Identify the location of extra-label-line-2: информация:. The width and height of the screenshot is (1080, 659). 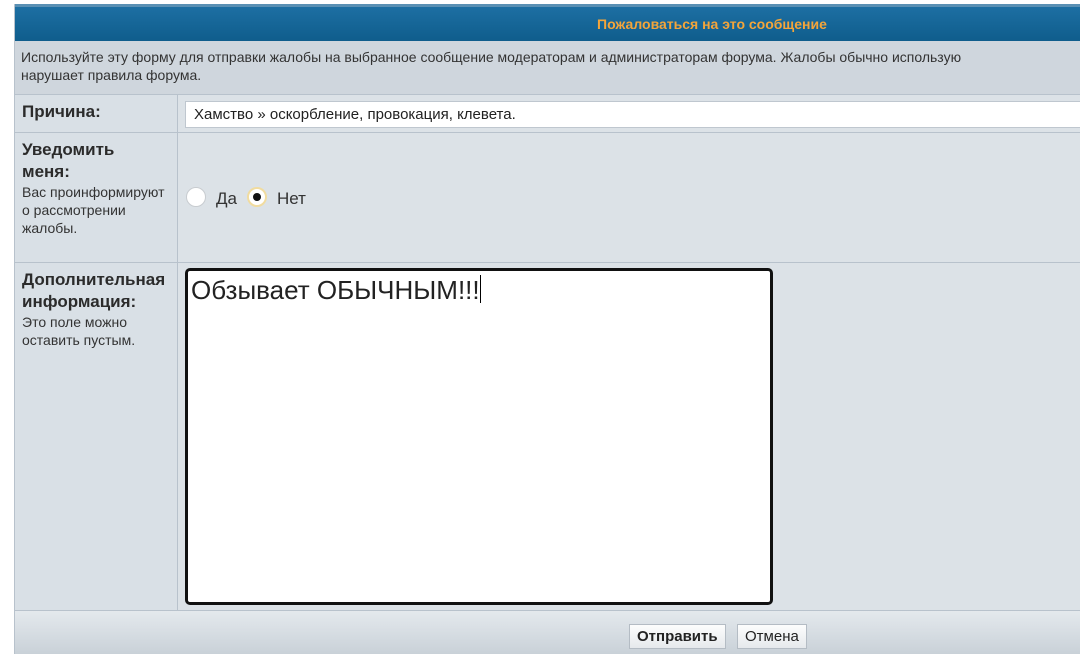
(79, 301).